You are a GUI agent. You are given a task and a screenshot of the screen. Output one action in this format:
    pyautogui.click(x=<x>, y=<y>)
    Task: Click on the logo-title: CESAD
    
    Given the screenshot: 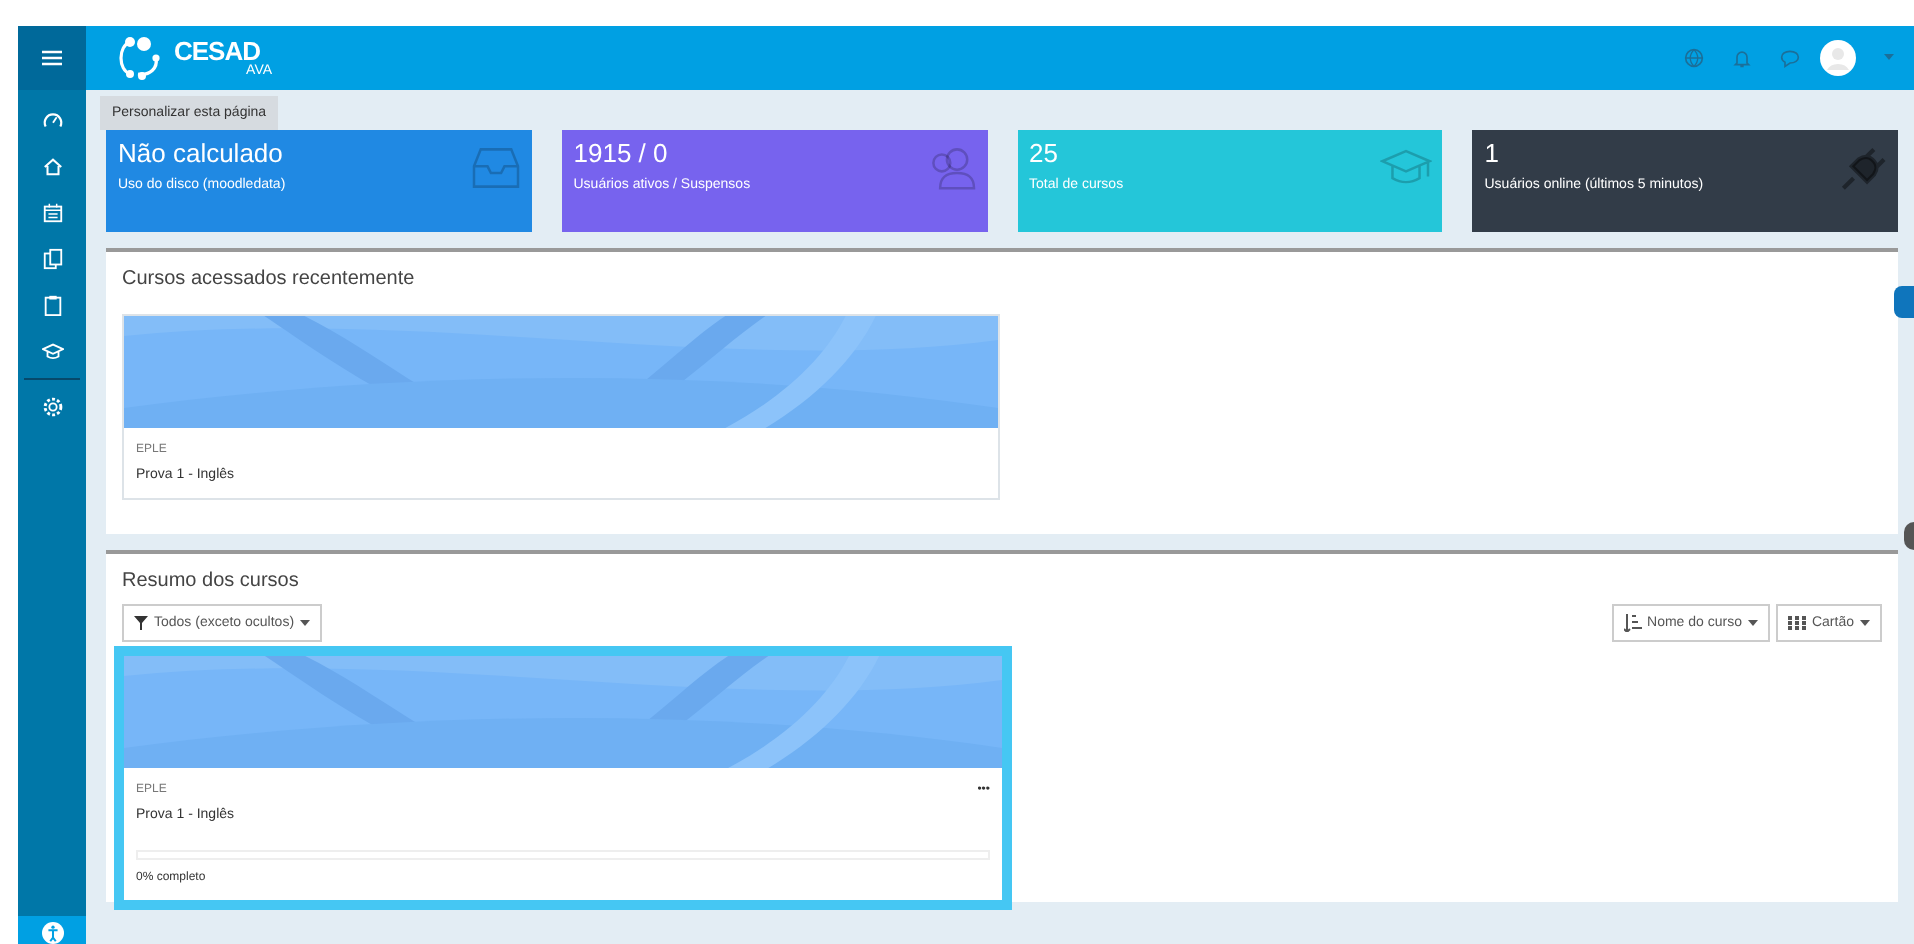 What is the action you would take?
    pyautogui.click(x=217, y=51)
    